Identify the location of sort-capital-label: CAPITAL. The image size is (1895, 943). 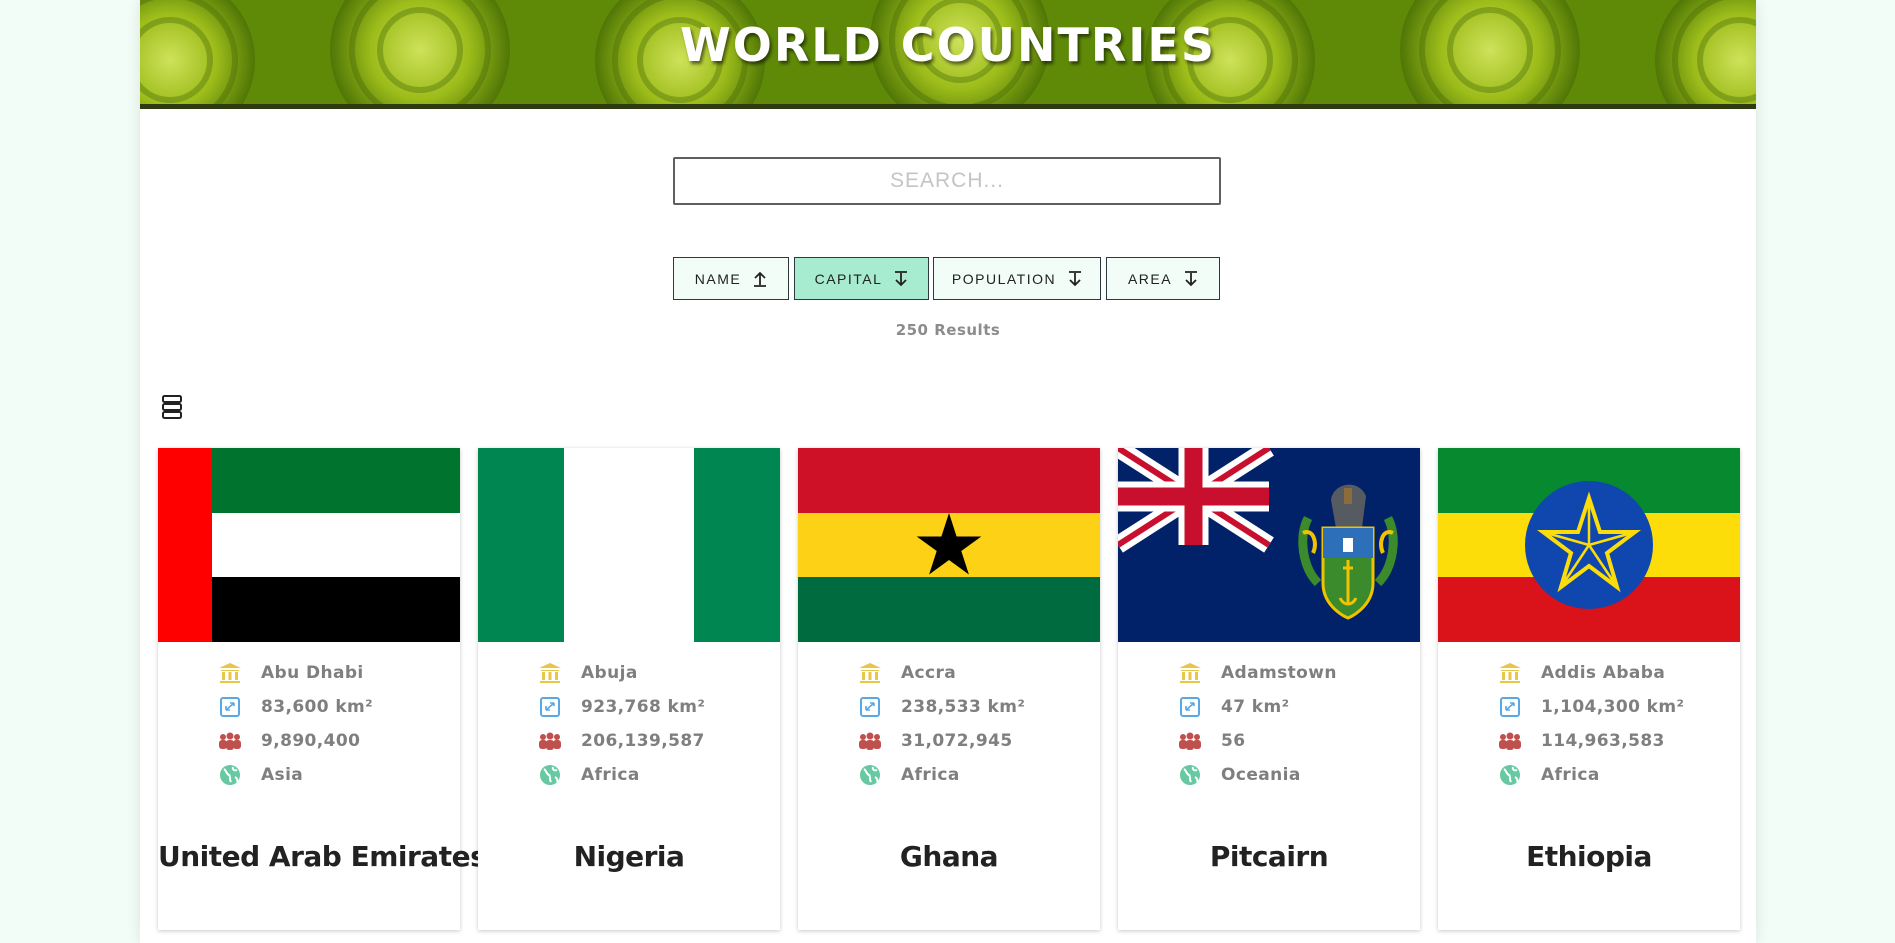
(848, 278).